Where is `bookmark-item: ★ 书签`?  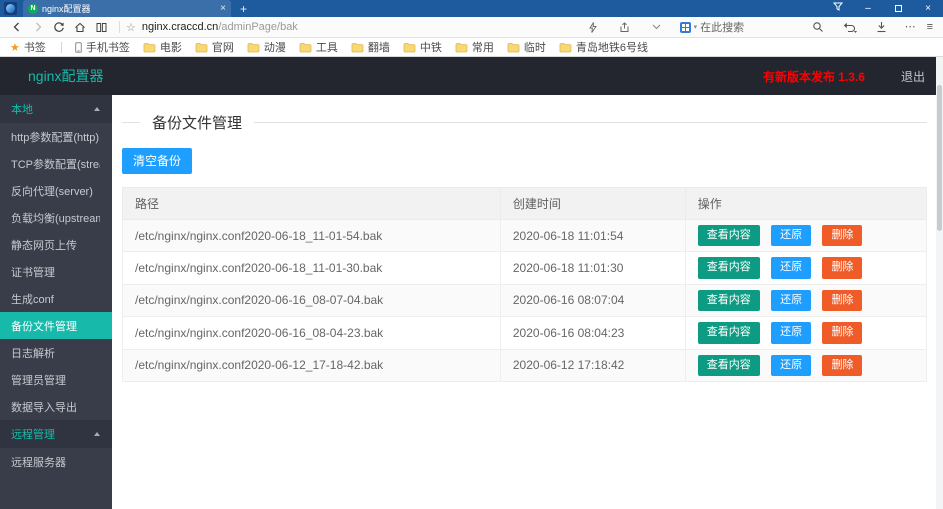 bookmark-item: ★ 书签 is located at coordinates (36, 47).